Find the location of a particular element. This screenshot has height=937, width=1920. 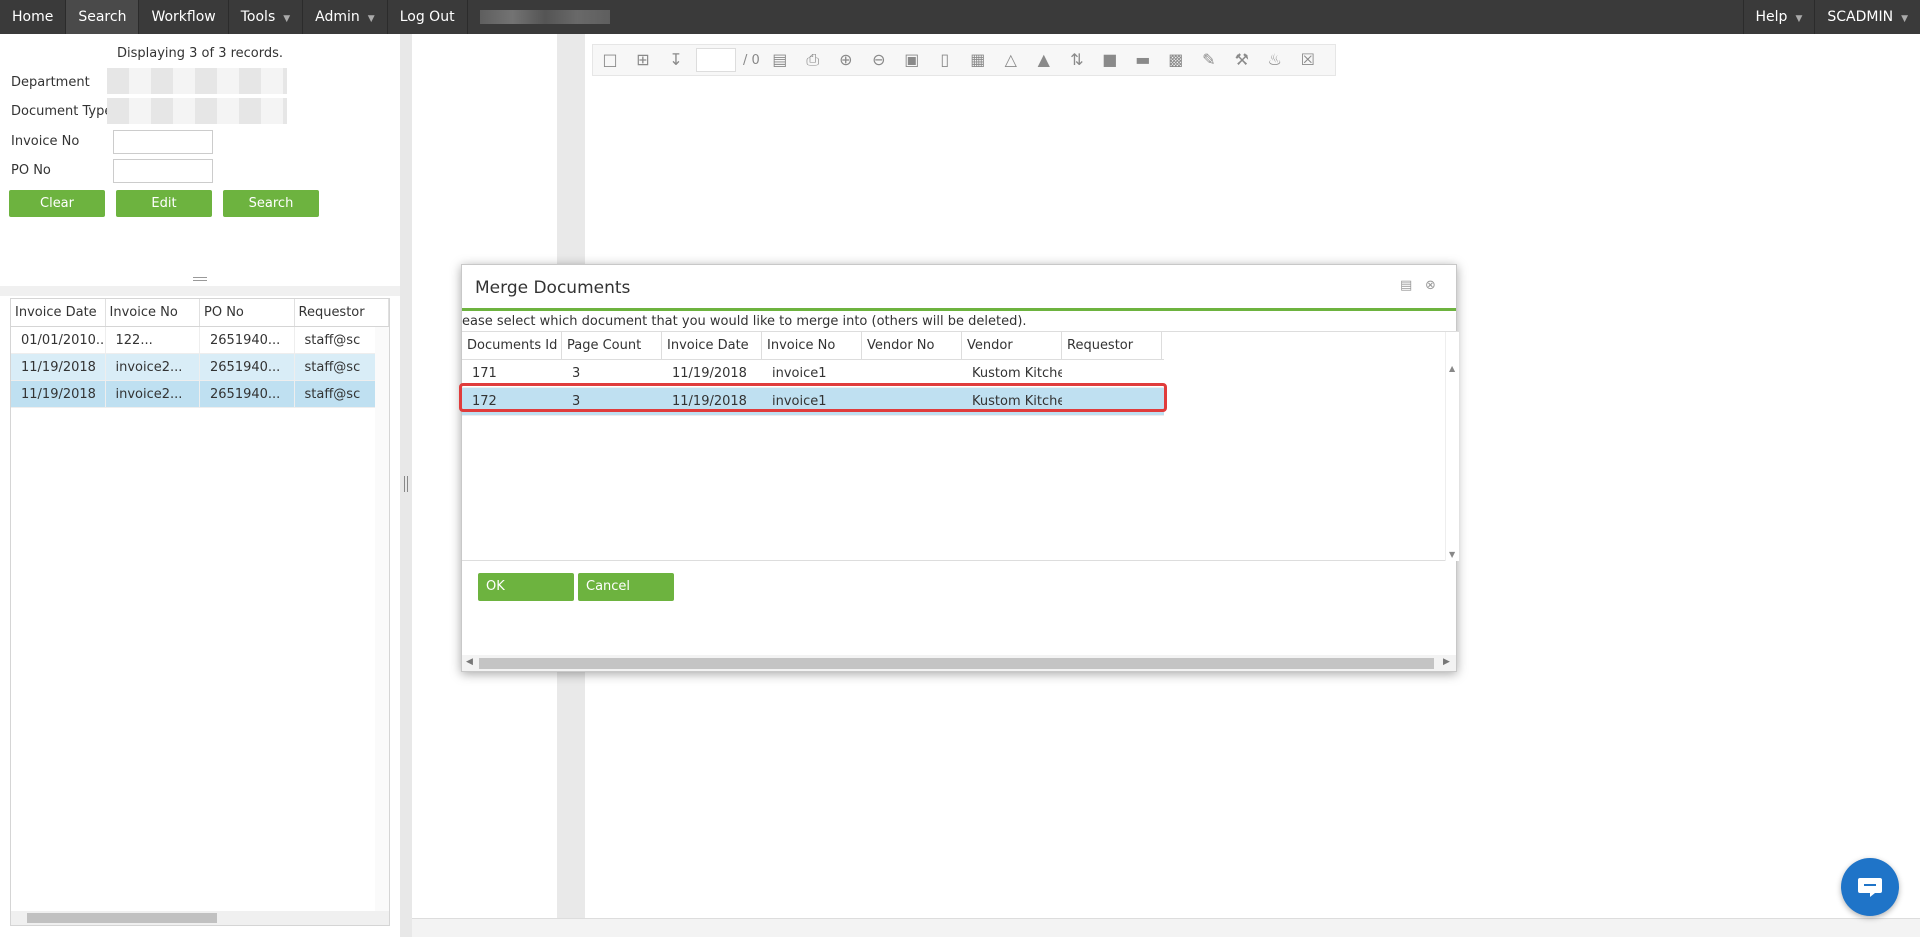

invoice-label: Invoice No is located at coordinates (45, 141).